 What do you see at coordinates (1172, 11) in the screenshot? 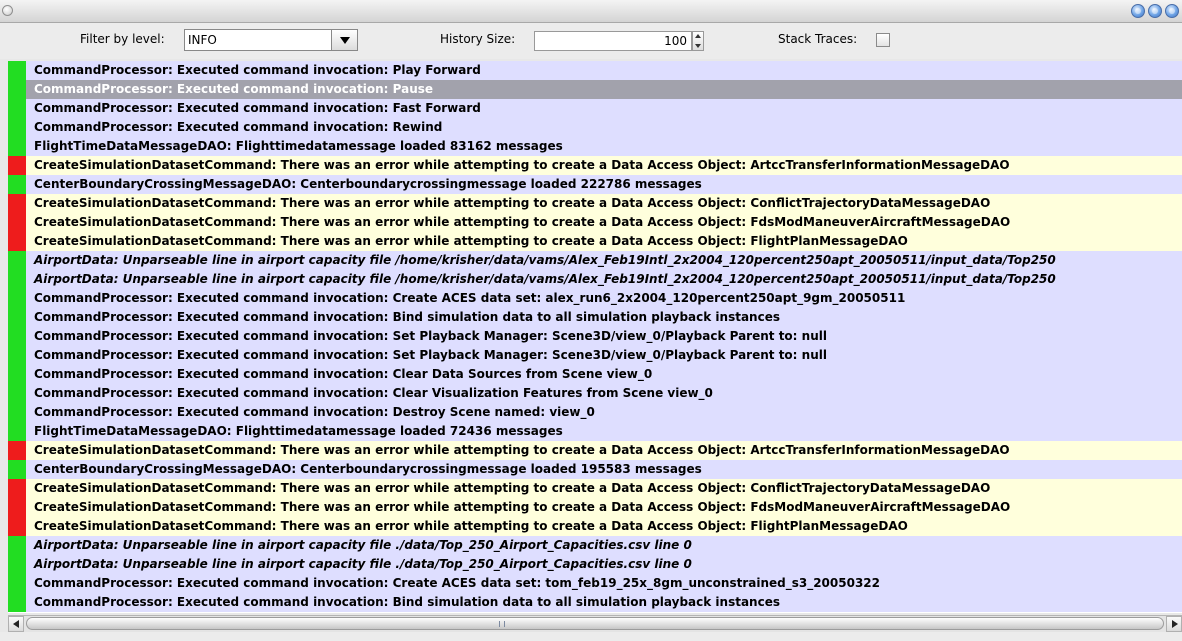
I see `close-button` at bounding box center [1172, 11].